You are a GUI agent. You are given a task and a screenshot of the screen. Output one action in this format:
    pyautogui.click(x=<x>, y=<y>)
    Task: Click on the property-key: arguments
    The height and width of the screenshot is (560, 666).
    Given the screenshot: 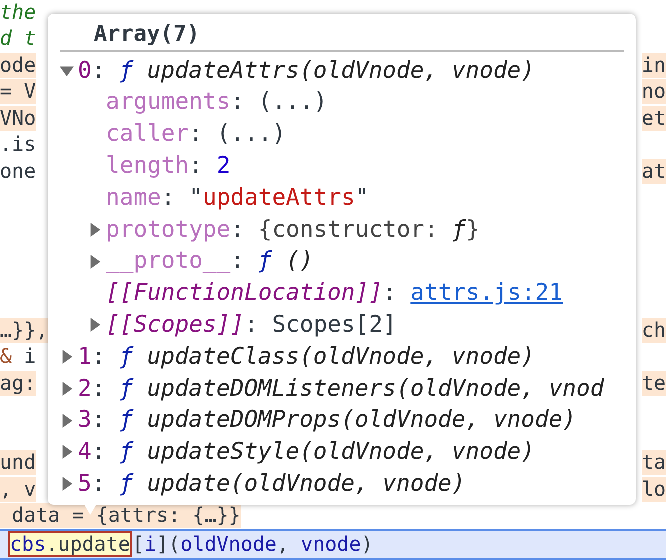 What is the action you would take?
    pyautogui.click(x=168, y=102)
    